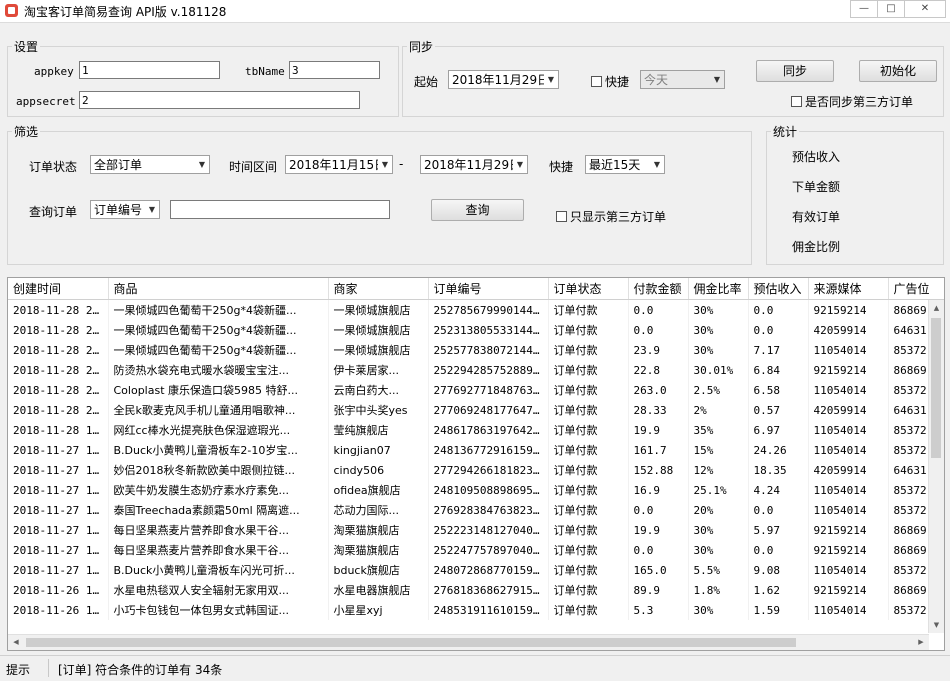  I want to click on range-from-value: 2018年11月15日, so click(333, 165).